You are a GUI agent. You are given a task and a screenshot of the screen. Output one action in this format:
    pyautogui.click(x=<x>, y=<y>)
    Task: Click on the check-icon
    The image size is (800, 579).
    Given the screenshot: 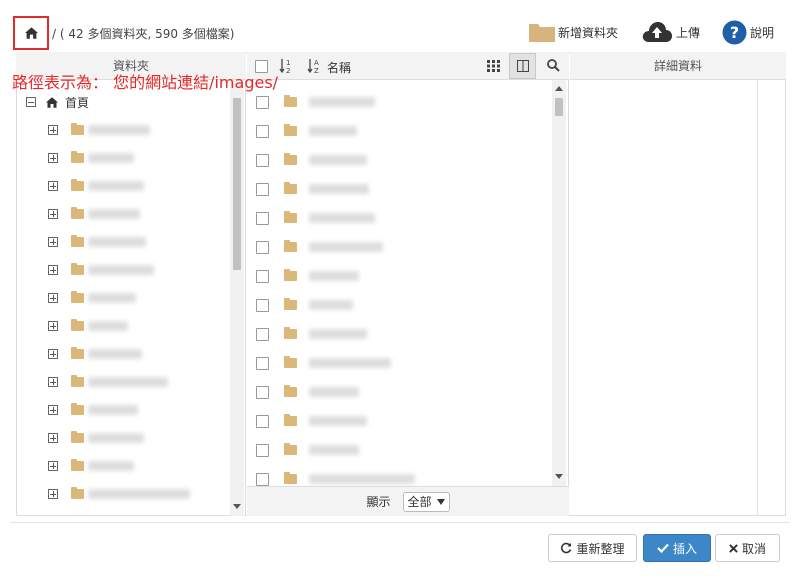 What is the action you would take?
    pyautogui.click(x=663, y=548)
    